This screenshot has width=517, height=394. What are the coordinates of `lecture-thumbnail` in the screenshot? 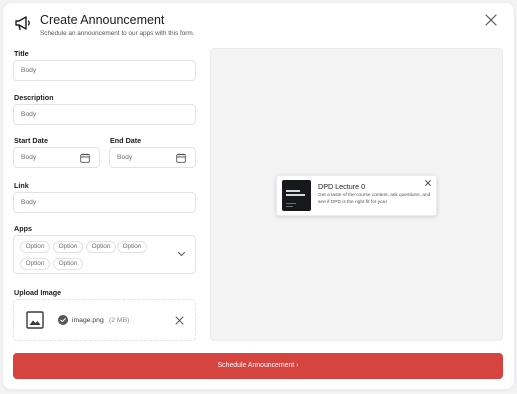 It's located at (296, 195).